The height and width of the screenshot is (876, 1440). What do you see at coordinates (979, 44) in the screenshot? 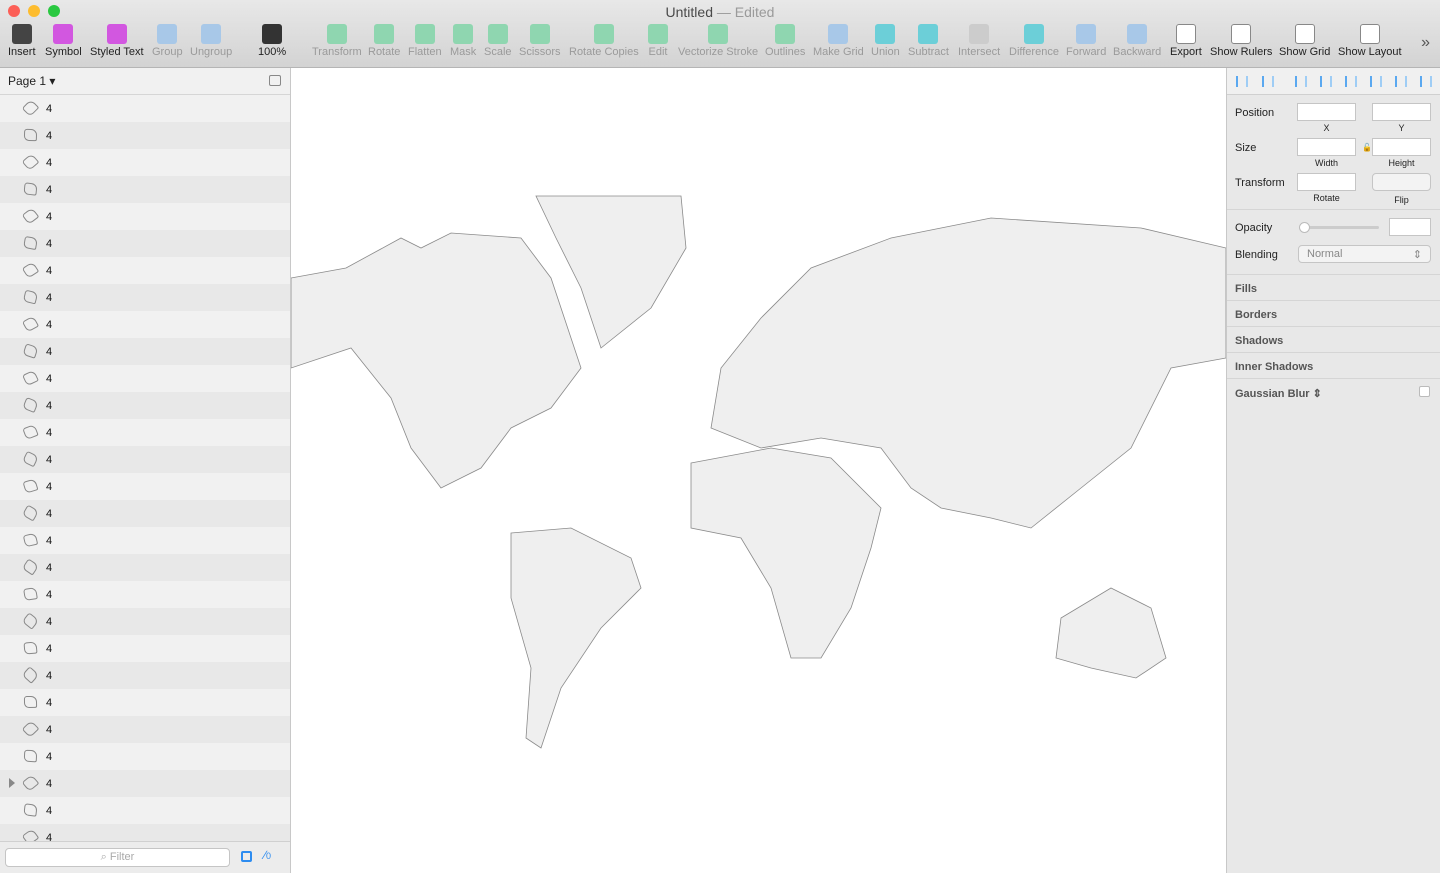
I see `toolbar-intersect-button: Intersect` at bounding box center [979, 44].